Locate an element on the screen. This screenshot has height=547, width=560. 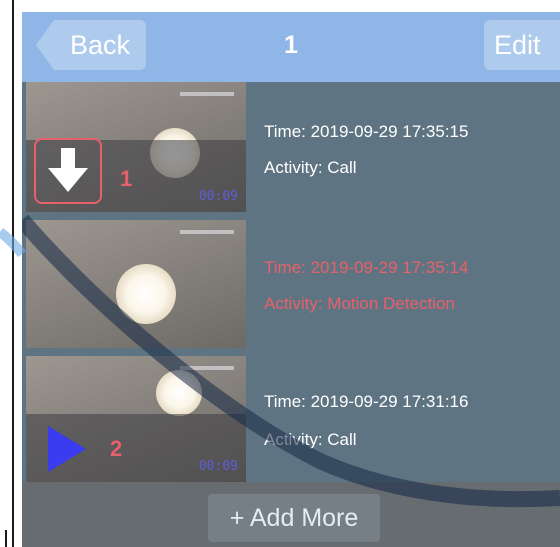
bottom-toolbar: + Add More is located at coordinates (291, 514).